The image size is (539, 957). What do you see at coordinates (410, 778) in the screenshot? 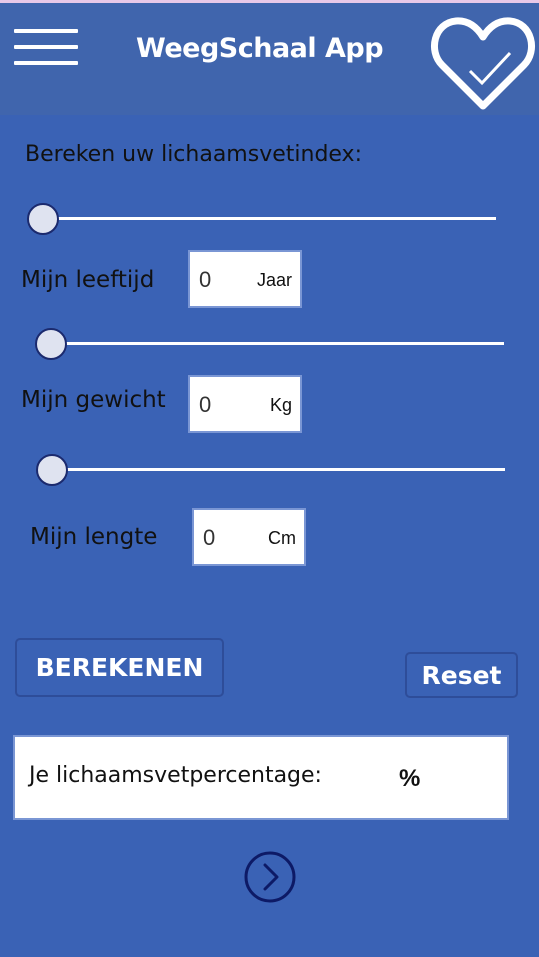
I see `result-percent-sign: %` at bounding box center [410, 778].